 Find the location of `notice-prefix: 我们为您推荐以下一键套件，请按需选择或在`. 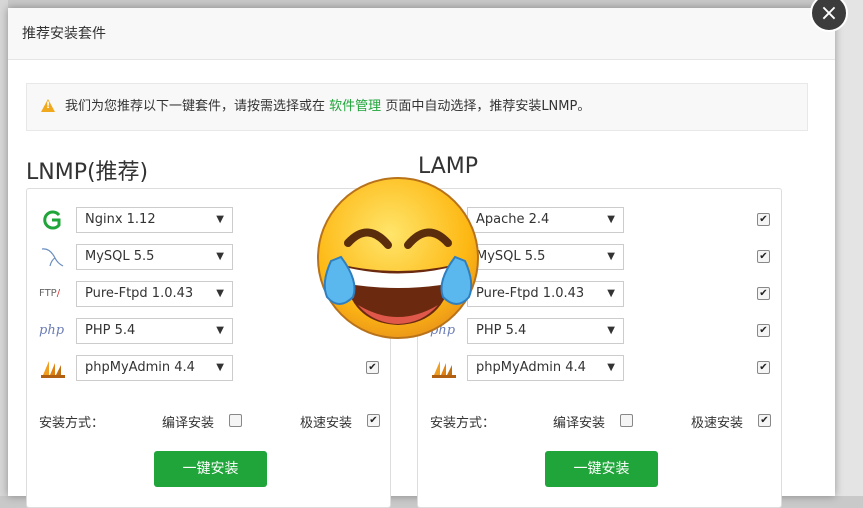

notice-prefix: 我们为您推荐以下一键套件，请按需选择或在 is located at coordinates (195, 106).